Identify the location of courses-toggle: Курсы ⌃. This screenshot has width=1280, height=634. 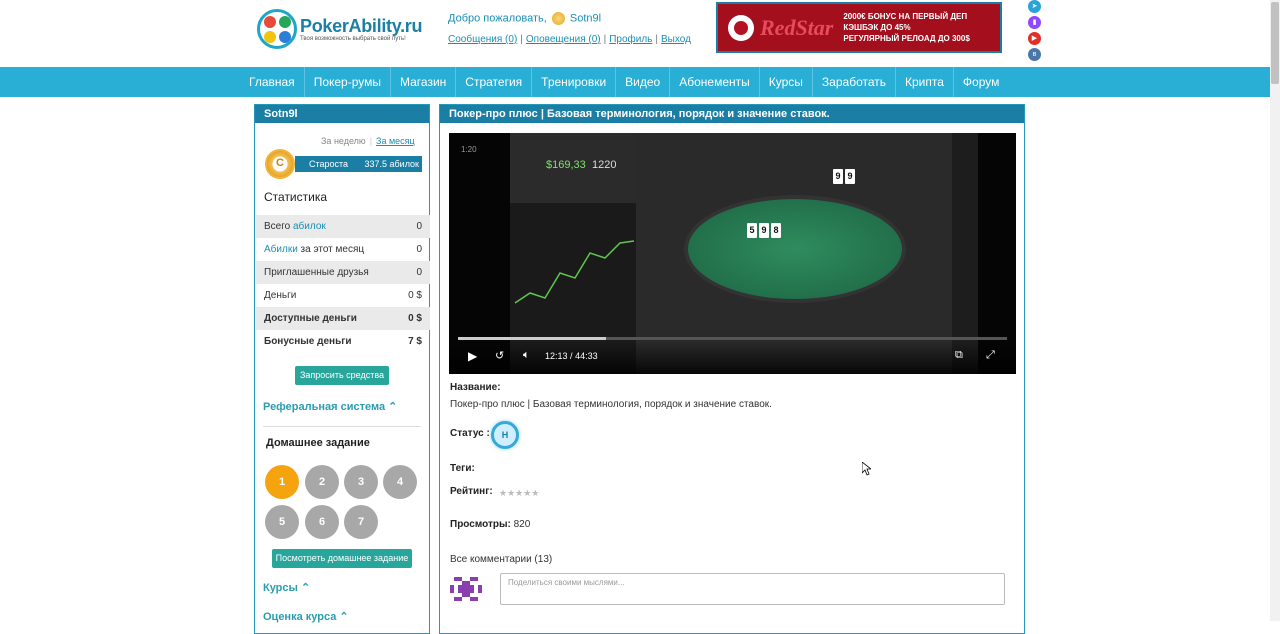
(286, 587).